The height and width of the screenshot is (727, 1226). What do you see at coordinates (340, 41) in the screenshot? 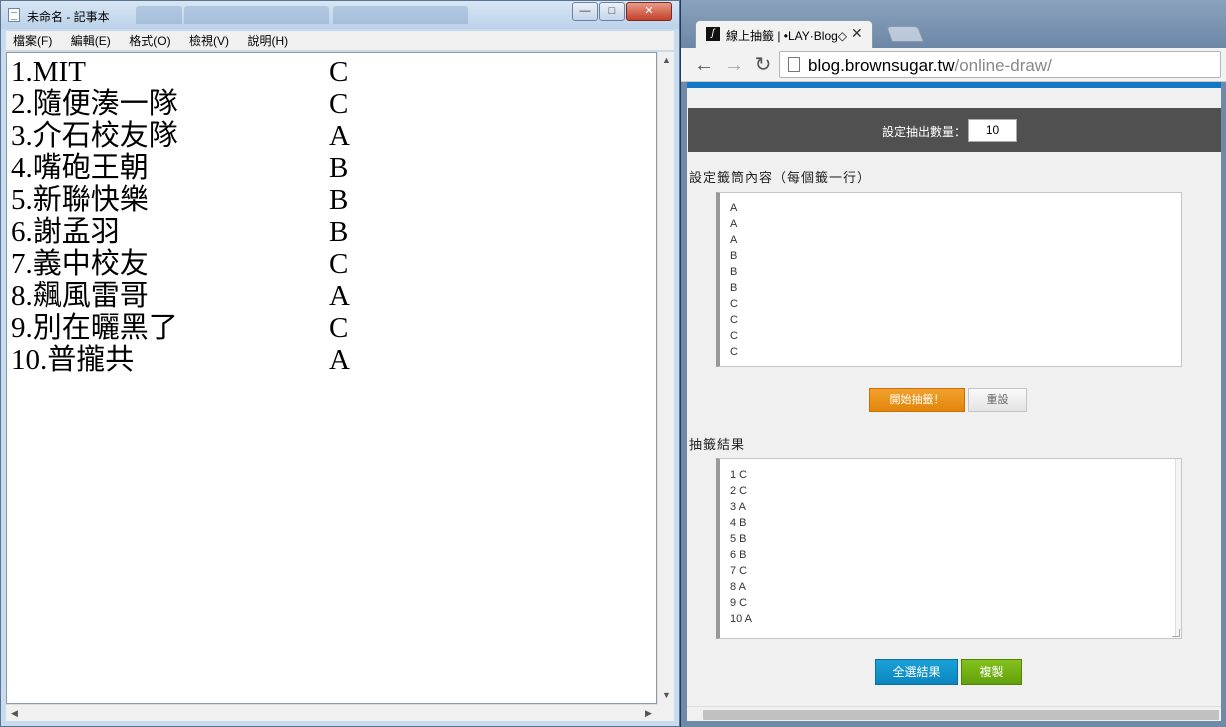
I see `notepad-menubar: 檔案(F) 編輯(E) 格式(O) 檢視(V) 說明(H)` at bounding box center [340, 41].